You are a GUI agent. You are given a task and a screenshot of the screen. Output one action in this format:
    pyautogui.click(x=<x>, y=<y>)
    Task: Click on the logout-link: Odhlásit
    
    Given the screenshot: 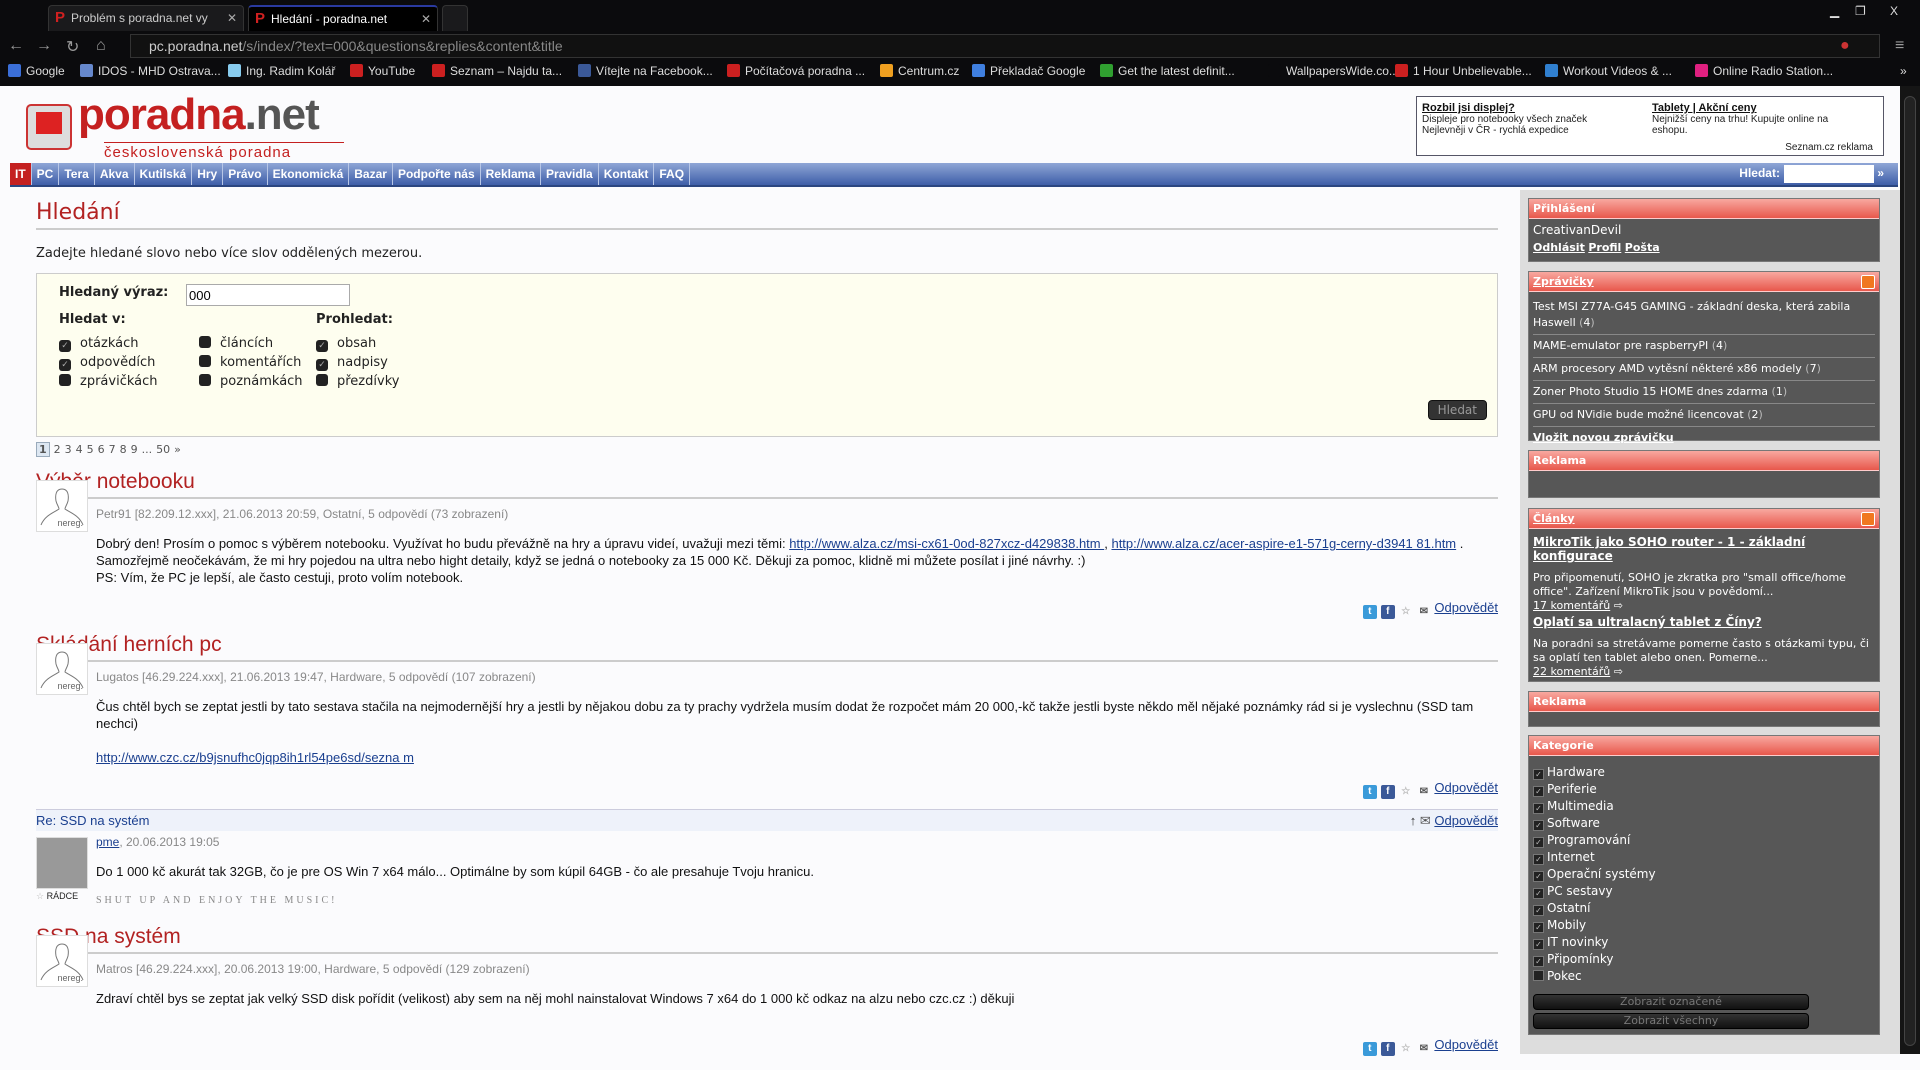 What is the action you would take?
    pyautogui.click(x=1559, y=247)
    